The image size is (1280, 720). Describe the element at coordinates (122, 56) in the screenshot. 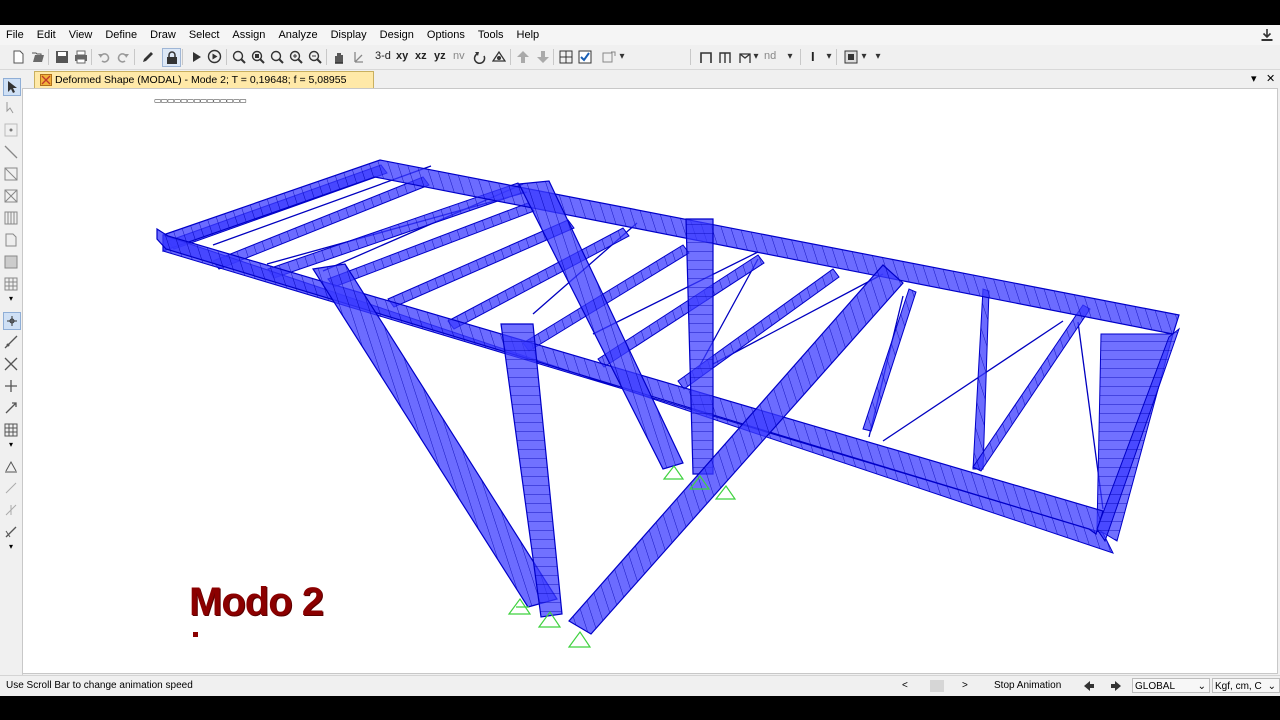

I see `redo-icon` at that location.